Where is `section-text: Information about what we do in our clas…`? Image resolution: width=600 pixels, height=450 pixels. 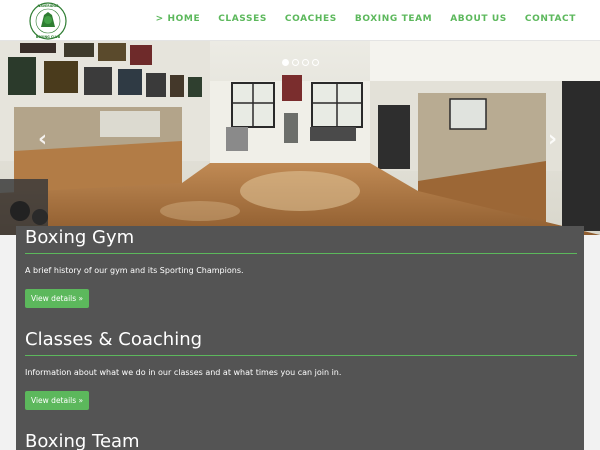
section-text: Information about what we do in our clas… is located at coordinates (183, 372).